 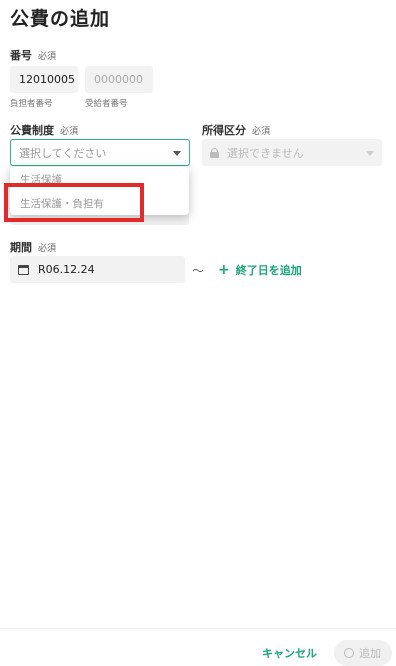 What do you see at coordinates (63, 153) in the screenshot?
I see `system-select-placeholder: 選択してください` at bounding box center [63, 153].